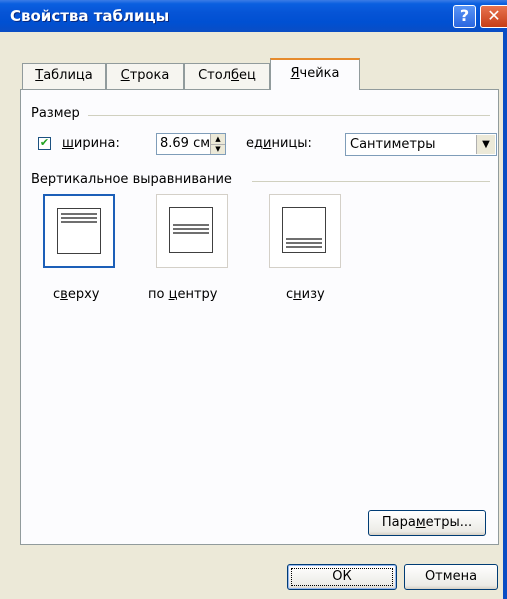  I want to click on cancel-button: Отмена, so click(451, 577).